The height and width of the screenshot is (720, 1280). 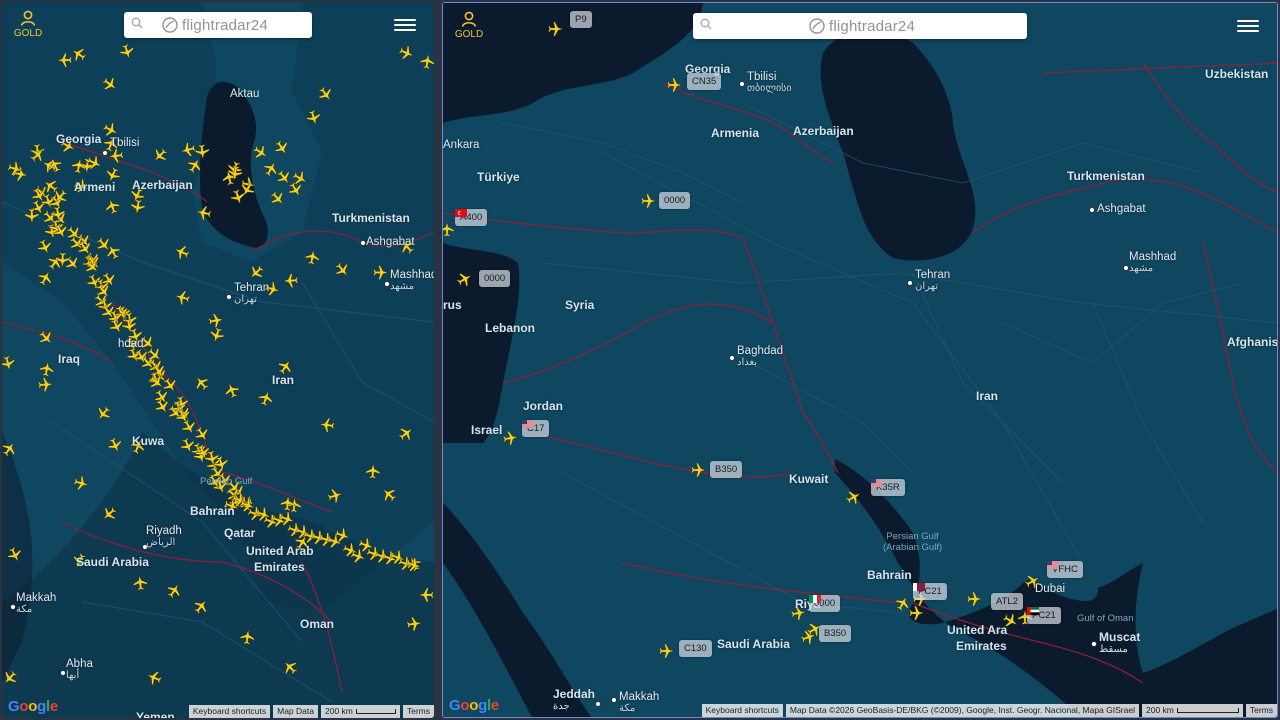 I want to click on aircraft-tag-vfhc: VFHC, so click(x=1065, y=569).